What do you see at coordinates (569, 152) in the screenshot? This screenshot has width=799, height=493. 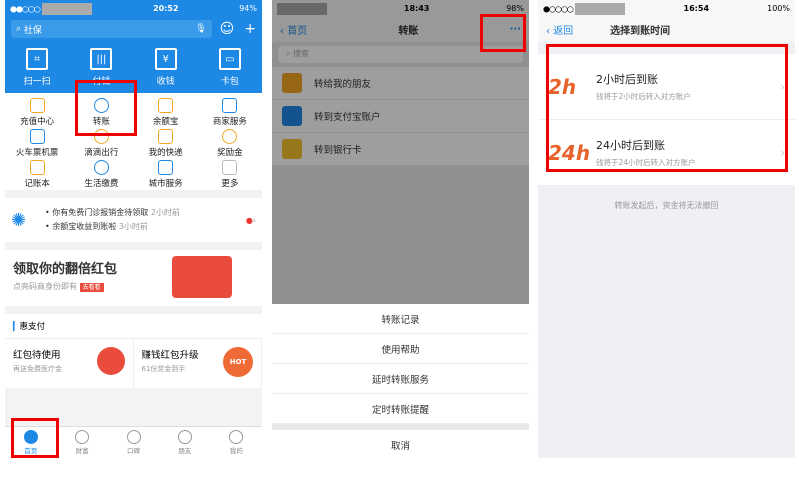 I see `24h-icon: 24h` at bounding box center [569, 152].